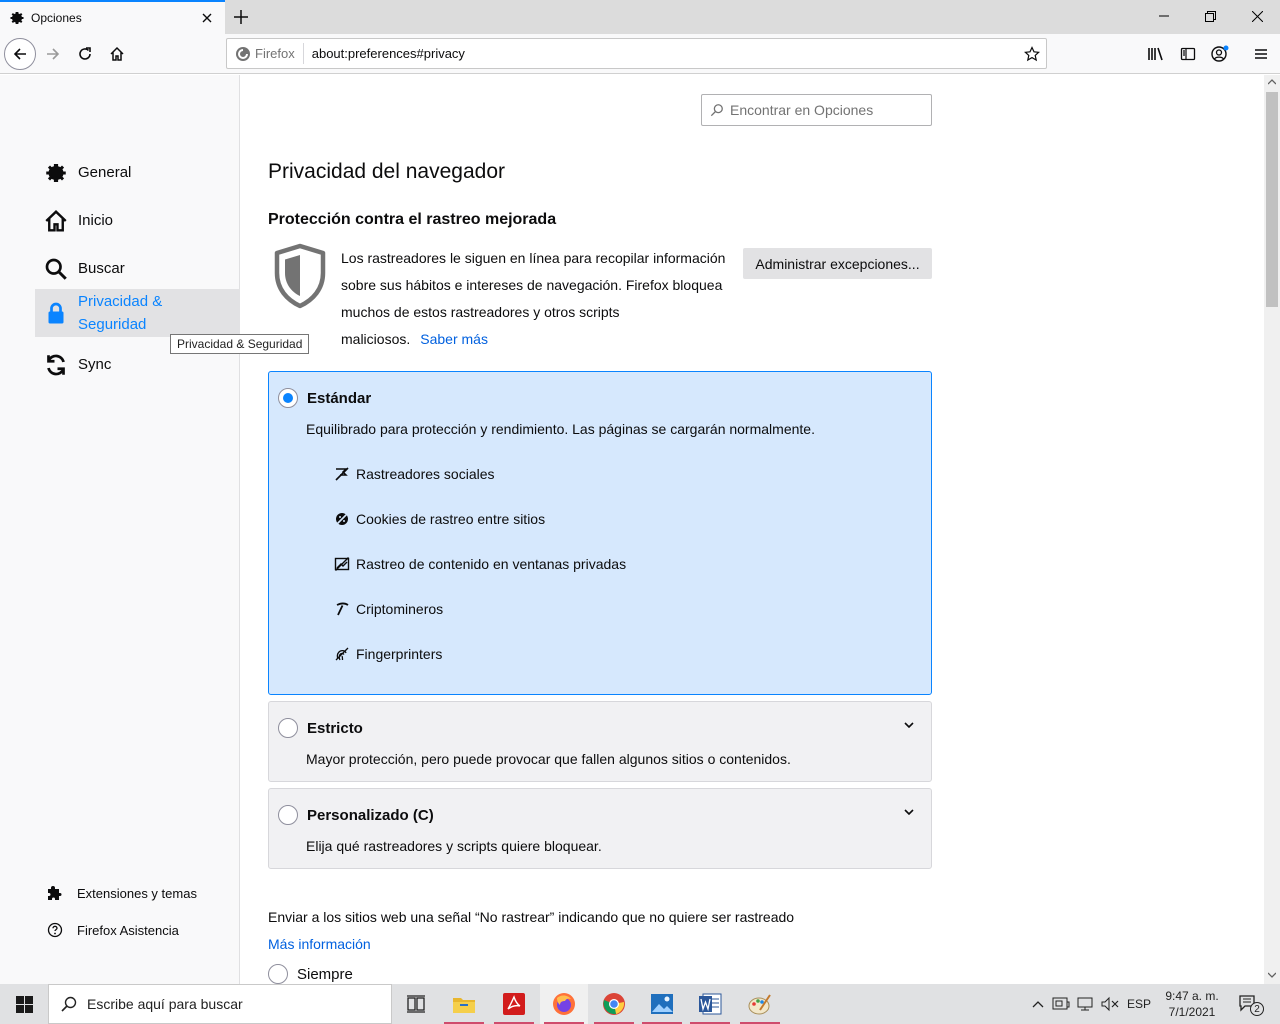  I want to click on hamburger-icon, so click(1261, 54).